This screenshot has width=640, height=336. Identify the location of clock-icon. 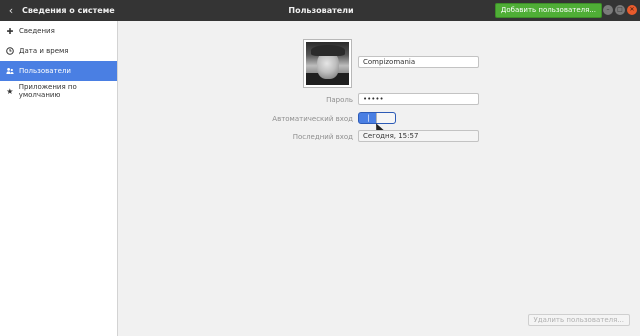
(10, 51).